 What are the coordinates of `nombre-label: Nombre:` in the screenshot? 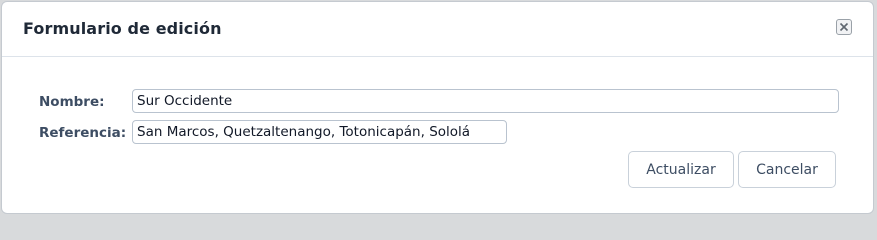 It's located at (72, 102).